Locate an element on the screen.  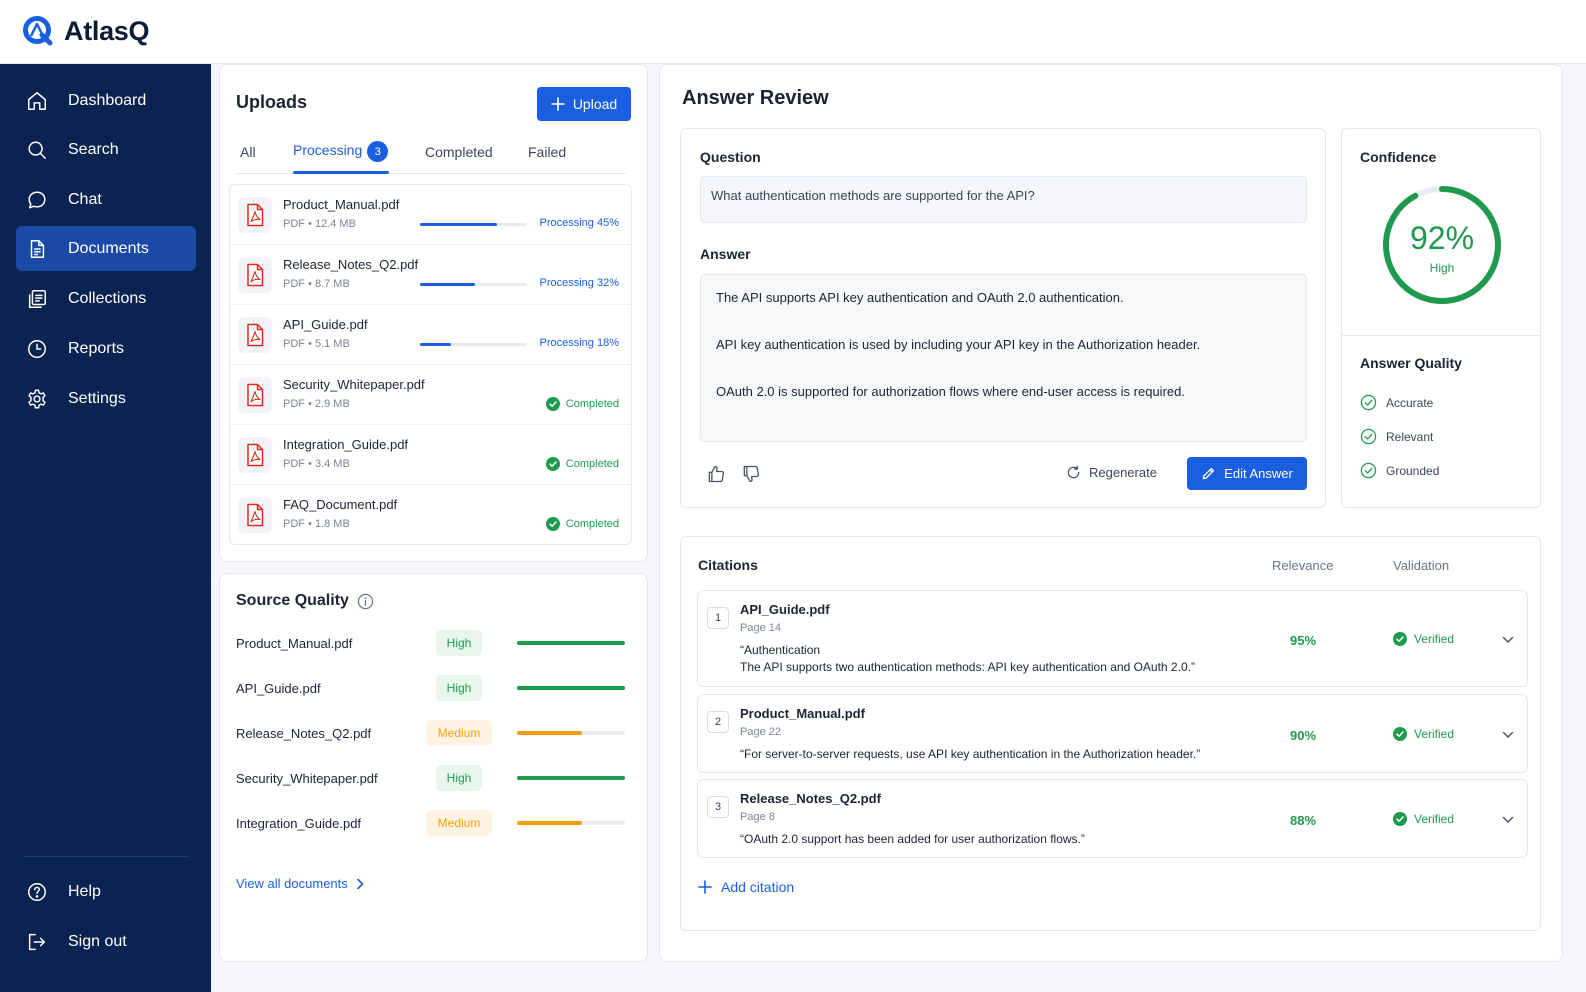
sidebar-item-label: Chat is located at coordinates (85, 199).